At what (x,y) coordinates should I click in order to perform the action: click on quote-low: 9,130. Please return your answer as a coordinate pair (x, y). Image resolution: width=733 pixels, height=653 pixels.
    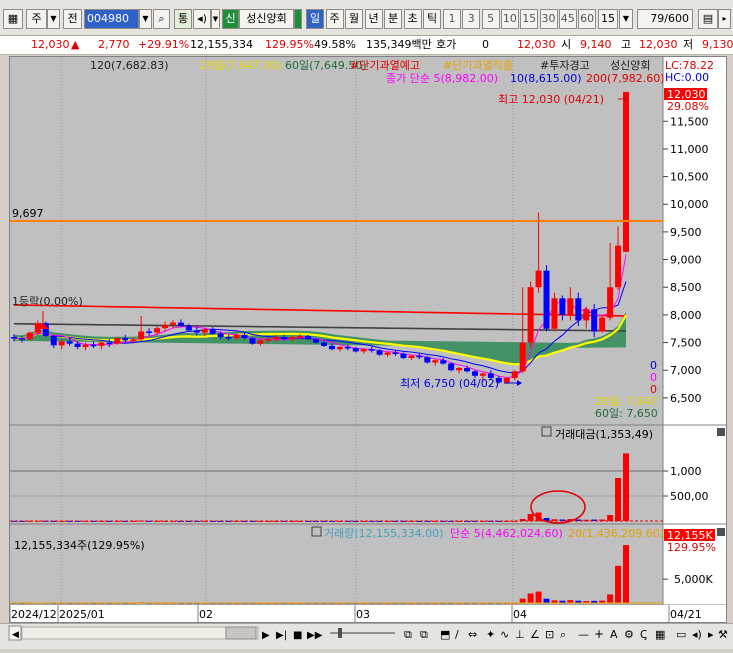
    Looking at the image, I should click on (717, 44).